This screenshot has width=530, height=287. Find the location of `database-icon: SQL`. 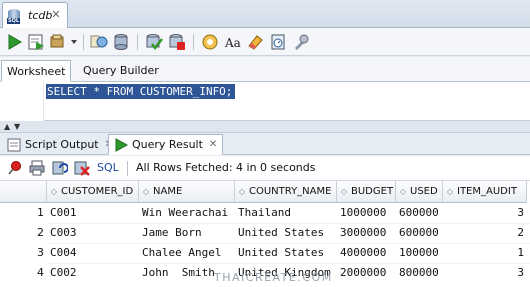

database-icon: SQL is located at coordinates (15, 16).